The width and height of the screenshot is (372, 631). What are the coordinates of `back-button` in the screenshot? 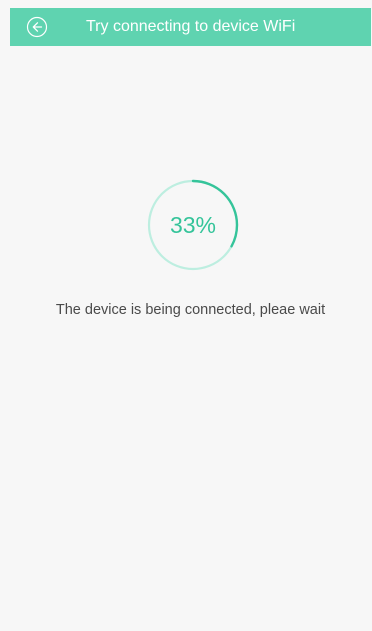 It's located at (37, 27).